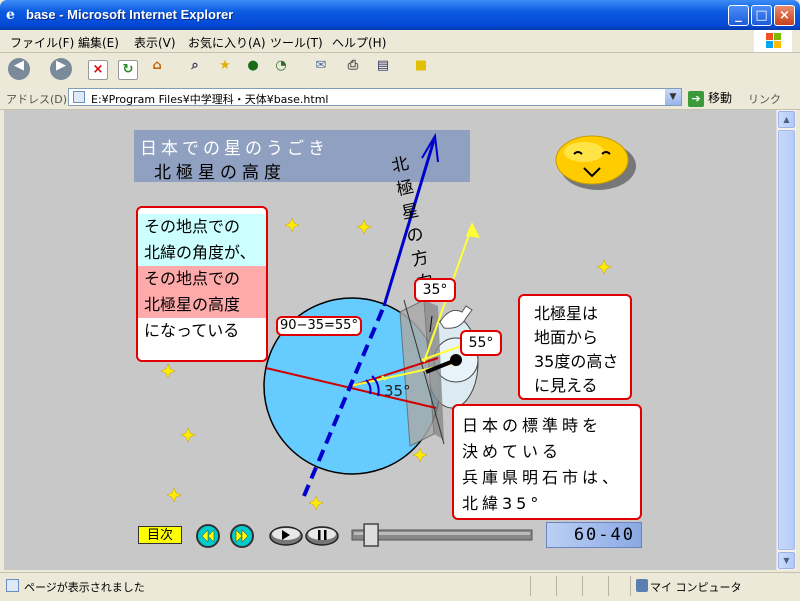  I want to click on vertical-scrollbar: ▲ ▼, so click(786, 340).